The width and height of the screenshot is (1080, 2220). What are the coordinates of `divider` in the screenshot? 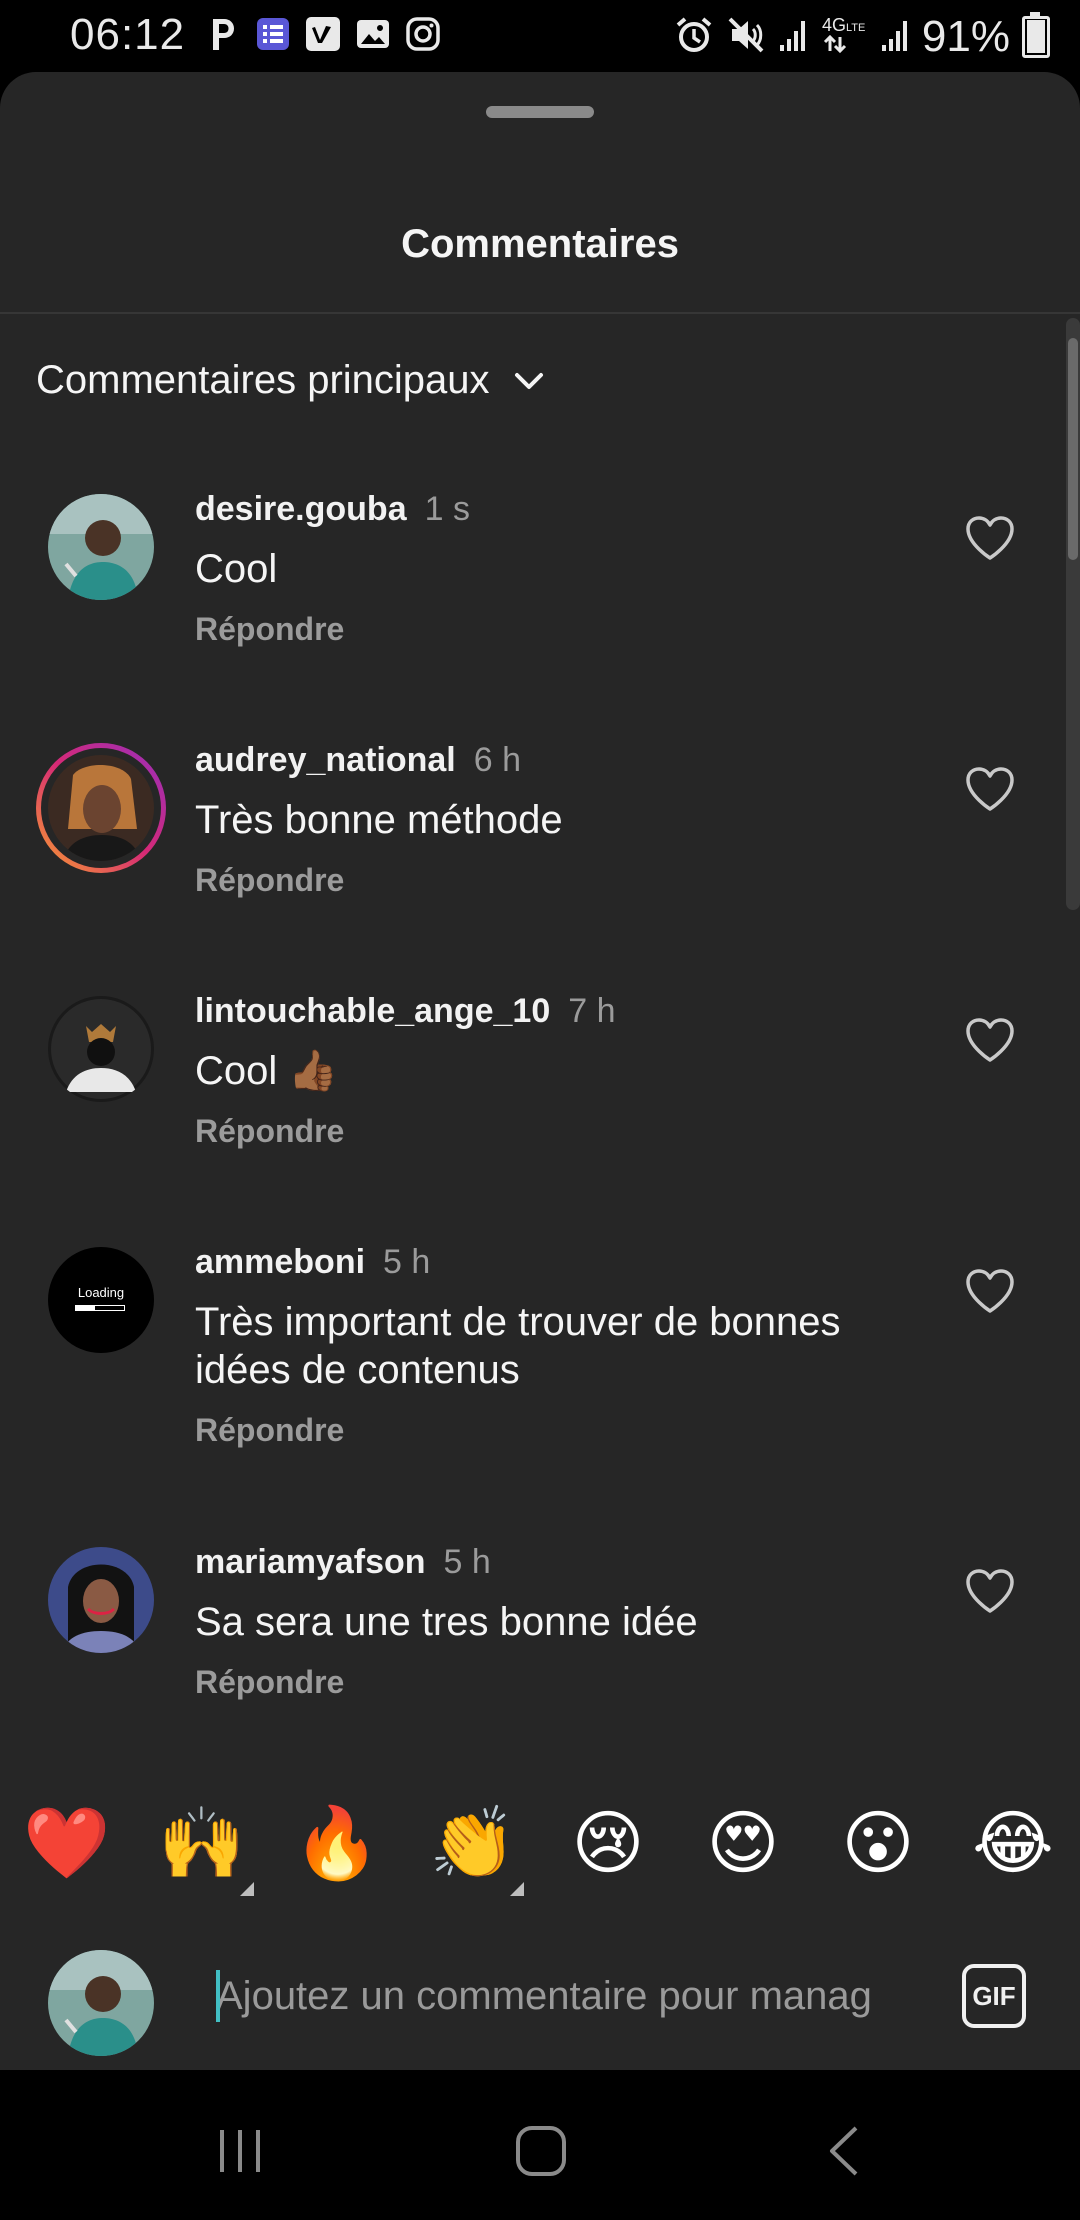 It's located at (540, 313).